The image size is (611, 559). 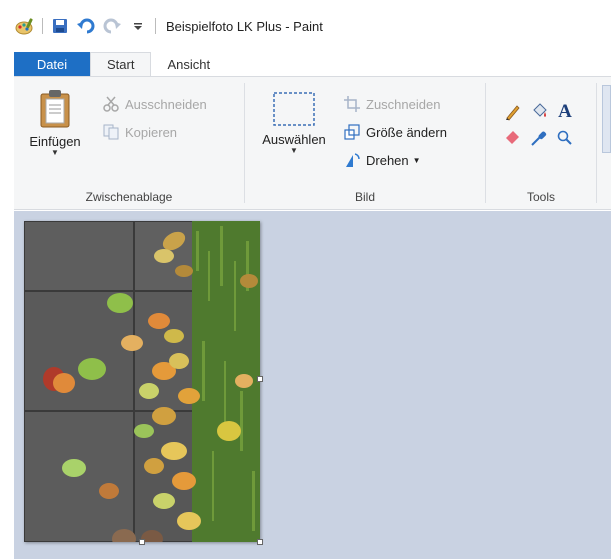 What do you see at coordinates (166, 104) in the screenshot?
I see `cut-label: Ausschneiden` at bounding box center [166, 104].